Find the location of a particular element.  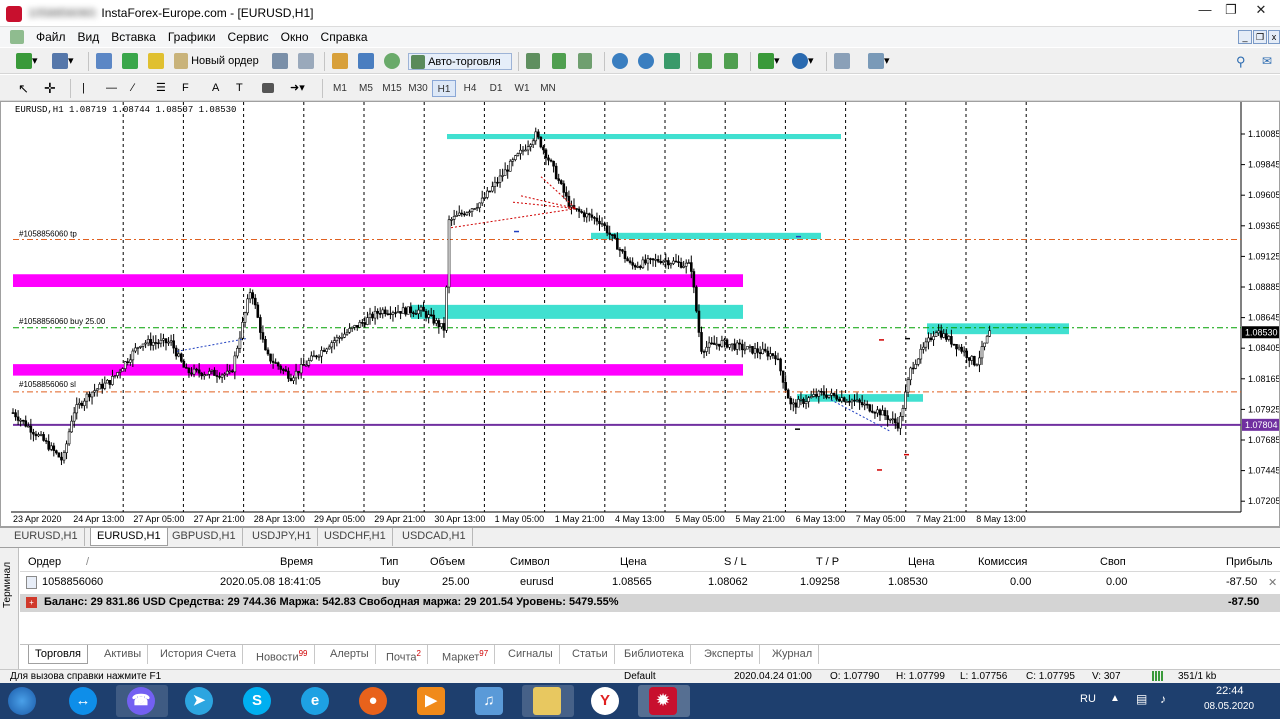

col-time: Время is located at coordinates (296, 562).